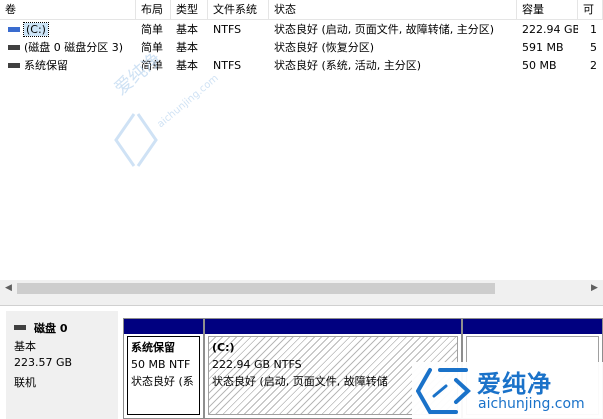 This screenshot has width=603, height=419. I want to click on partition-system-reserved: 系统保留 50 MB NTF 状态良好 (系, so click(163, 368).